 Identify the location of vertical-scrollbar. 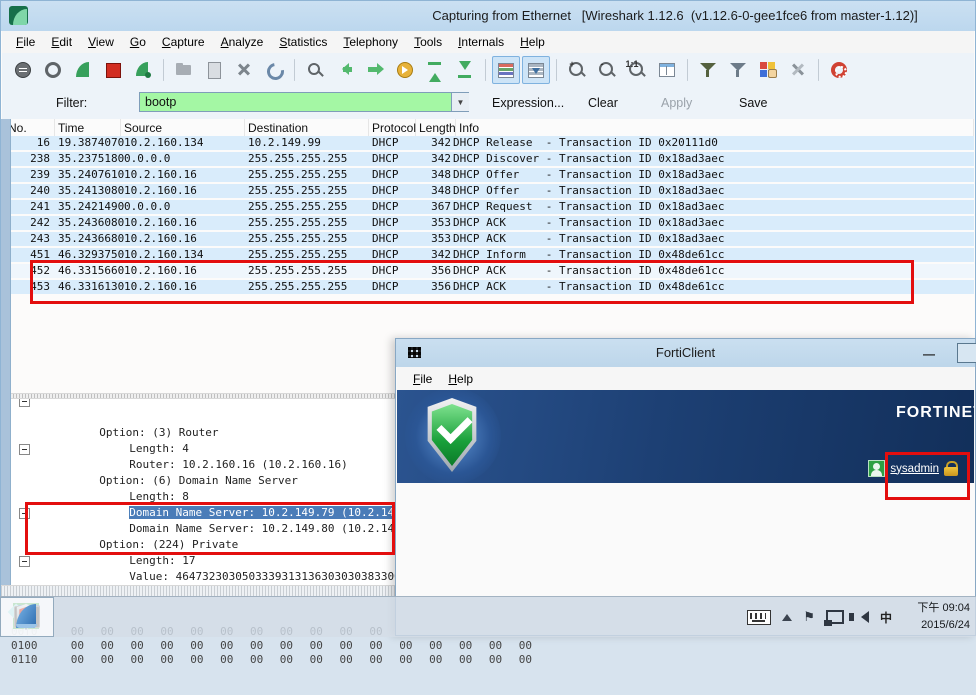
(6, 352).